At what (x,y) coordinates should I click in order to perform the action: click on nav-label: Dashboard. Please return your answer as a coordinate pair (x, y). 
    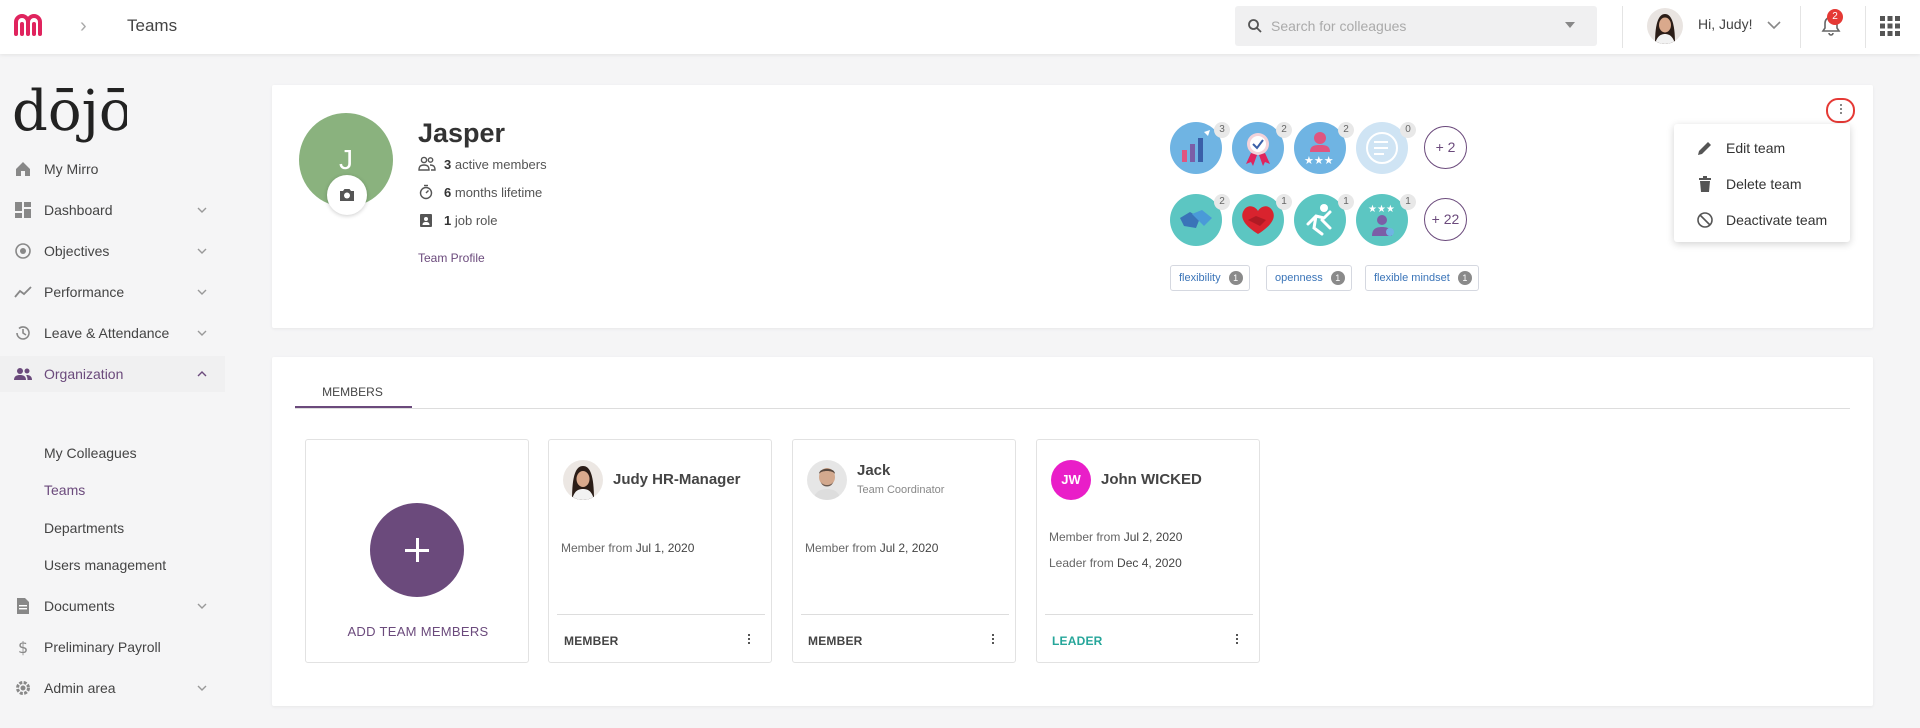
    Looking at the image, I should click on (78, 210).